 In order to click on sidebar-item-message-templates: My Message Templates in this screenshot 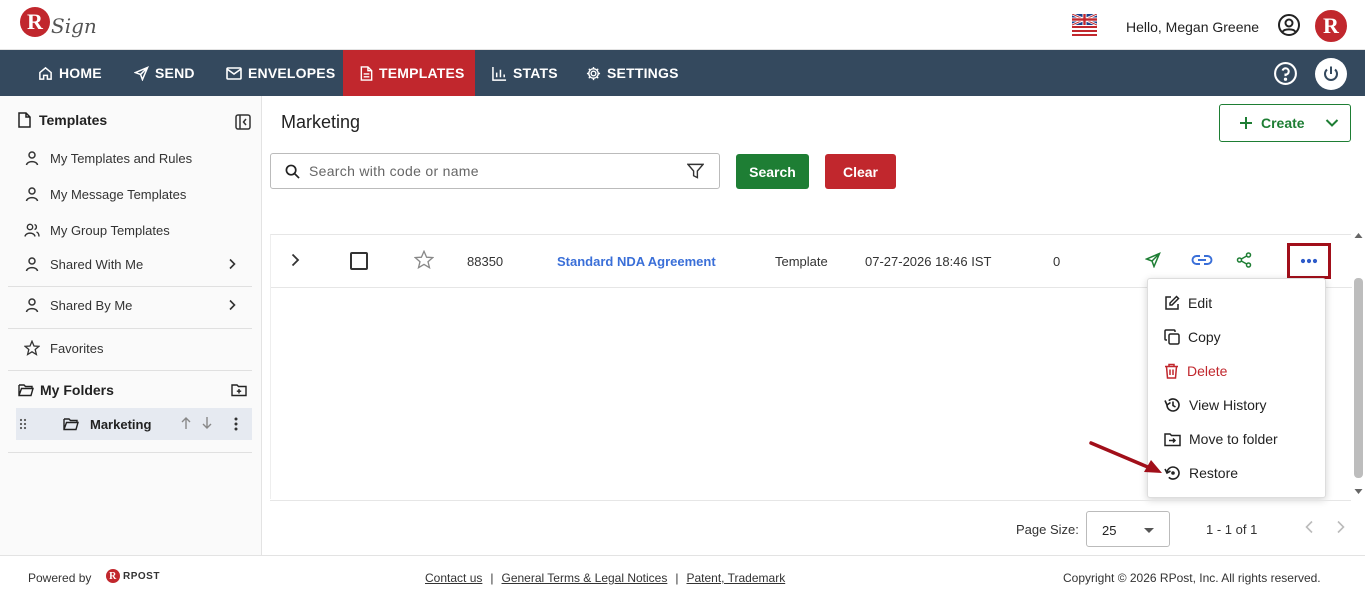, I will do `click(105, 194)`.